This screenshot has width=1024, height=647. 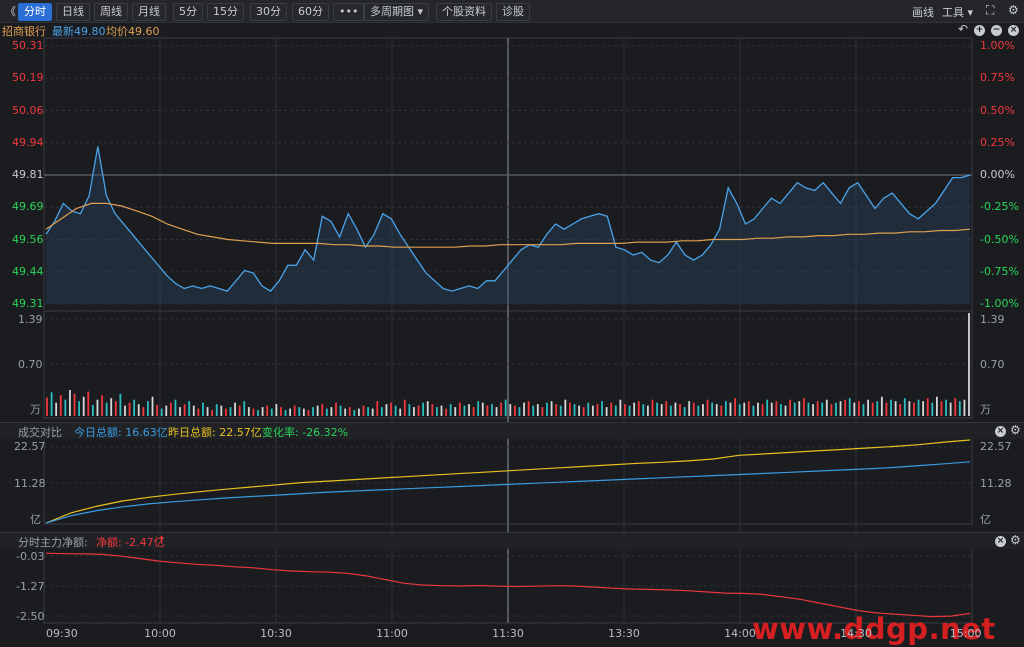 I want to click on mainforce-header: 分时主力净额: 净额: -2.47亿 ↑ × ⚙, so click(x=512, y=540).